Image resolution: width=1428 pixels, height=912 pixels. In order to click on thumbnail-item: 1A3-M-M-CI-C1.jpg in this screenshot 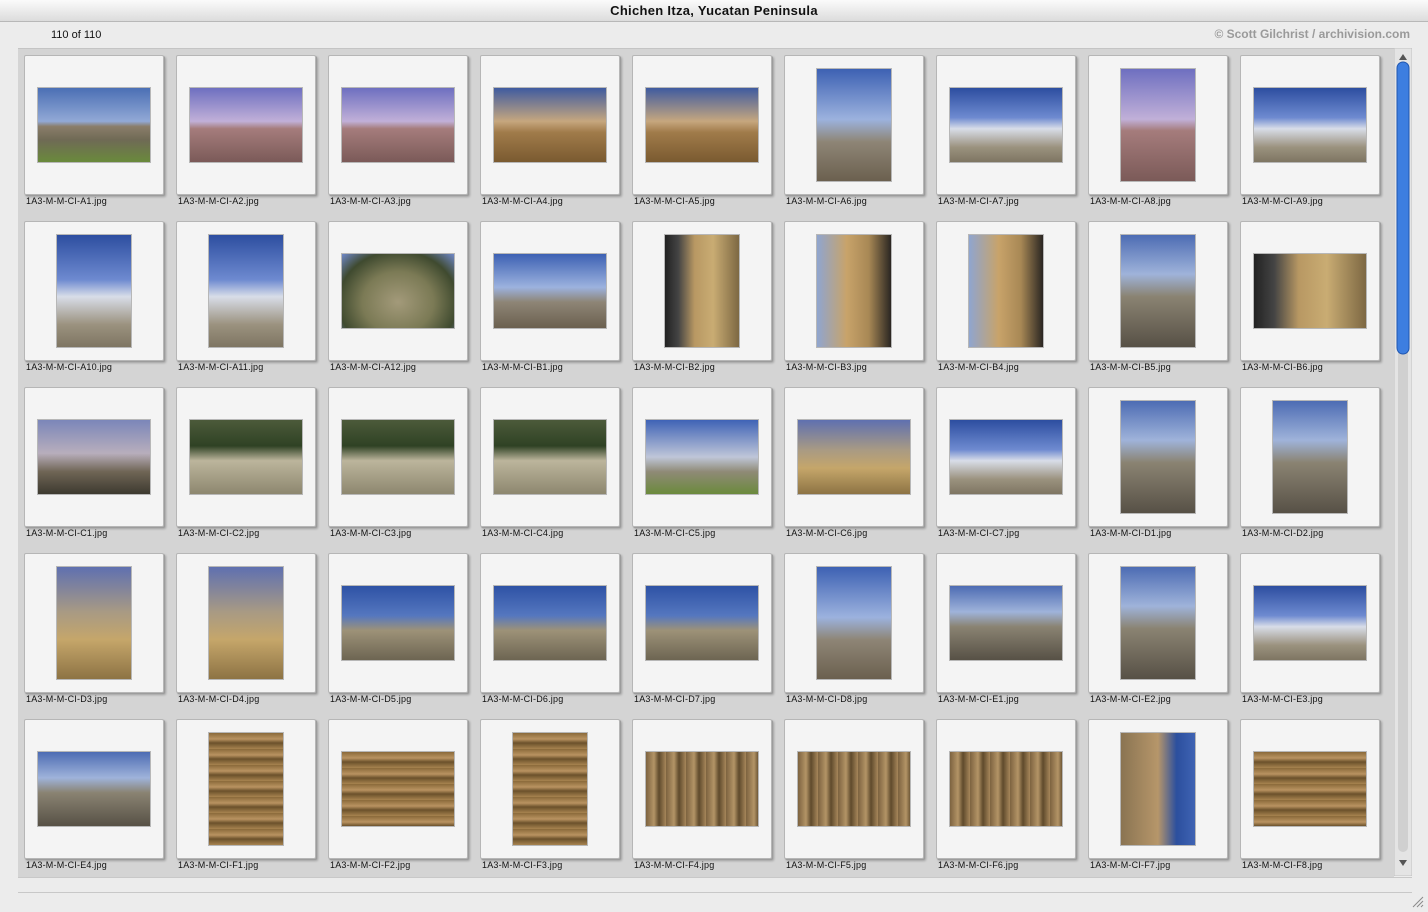, I will do `click(94, 464)`.